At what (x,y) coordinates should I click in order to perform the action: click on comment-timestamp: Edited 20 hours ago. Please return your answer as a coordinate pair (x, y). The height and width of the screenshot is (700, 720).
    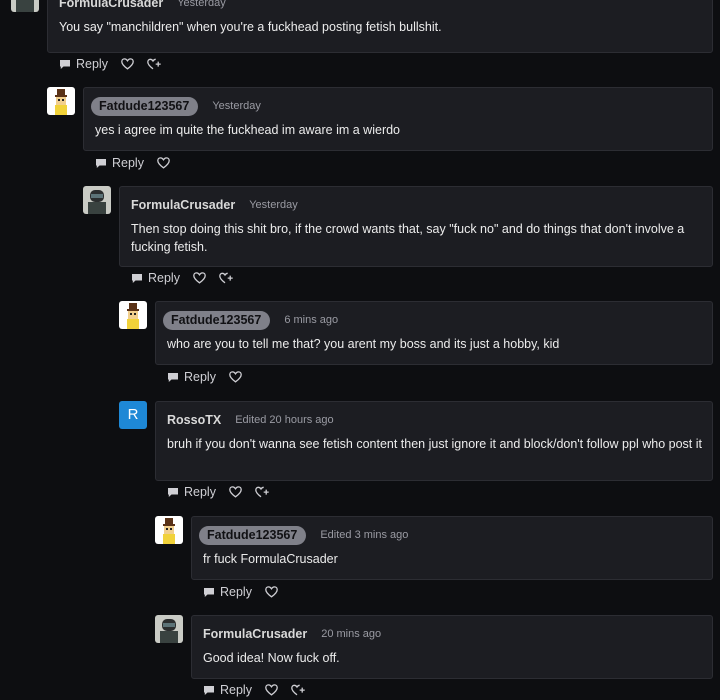
    Looking at the image, I should click on (284, 420).